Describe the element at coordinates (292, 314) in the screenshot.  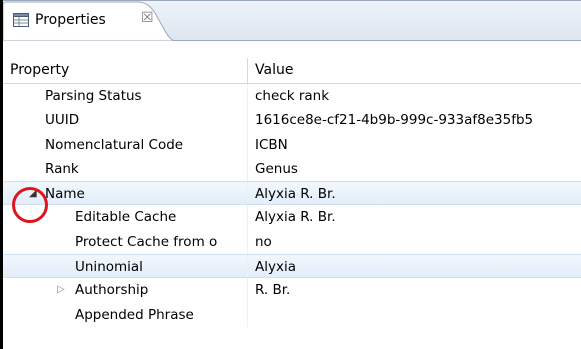
I see `table-row: Appended Phrase` at that location.